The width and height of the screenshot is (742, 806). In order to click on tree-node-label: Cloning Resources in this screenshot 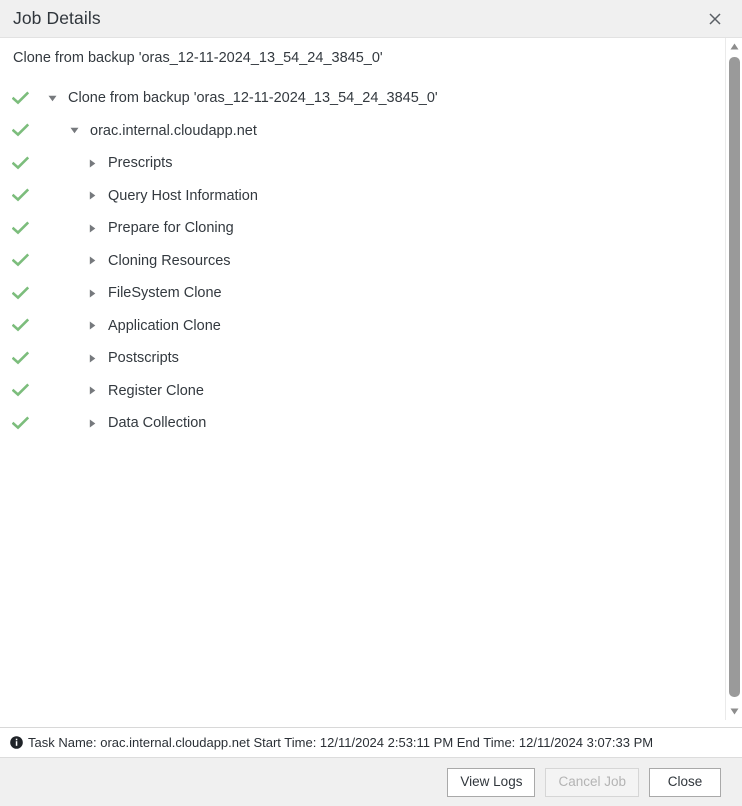, I will do `click(169, 260)`.